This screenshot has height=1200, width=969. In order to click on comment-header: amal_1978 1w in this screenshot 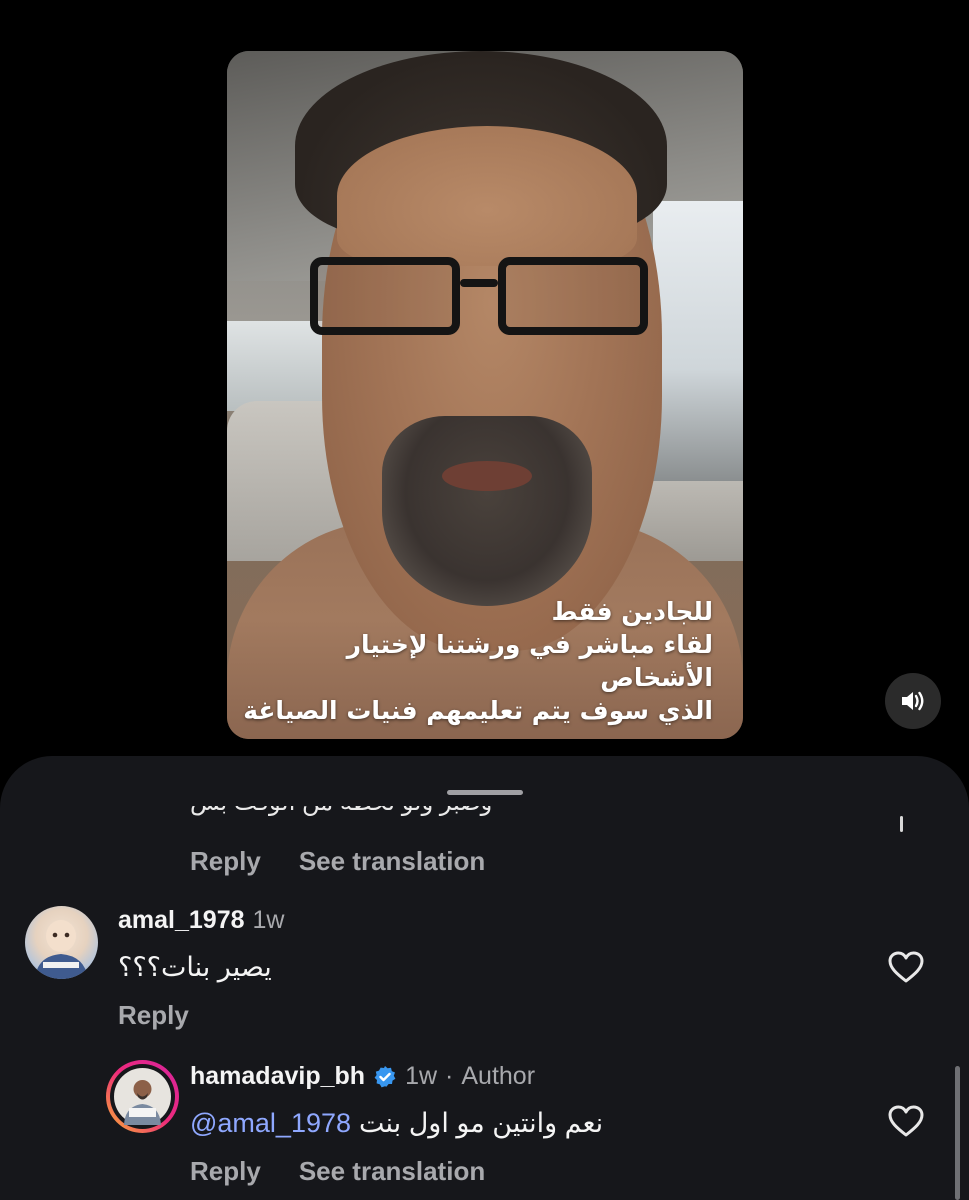, I will do `click(201, 920)`.